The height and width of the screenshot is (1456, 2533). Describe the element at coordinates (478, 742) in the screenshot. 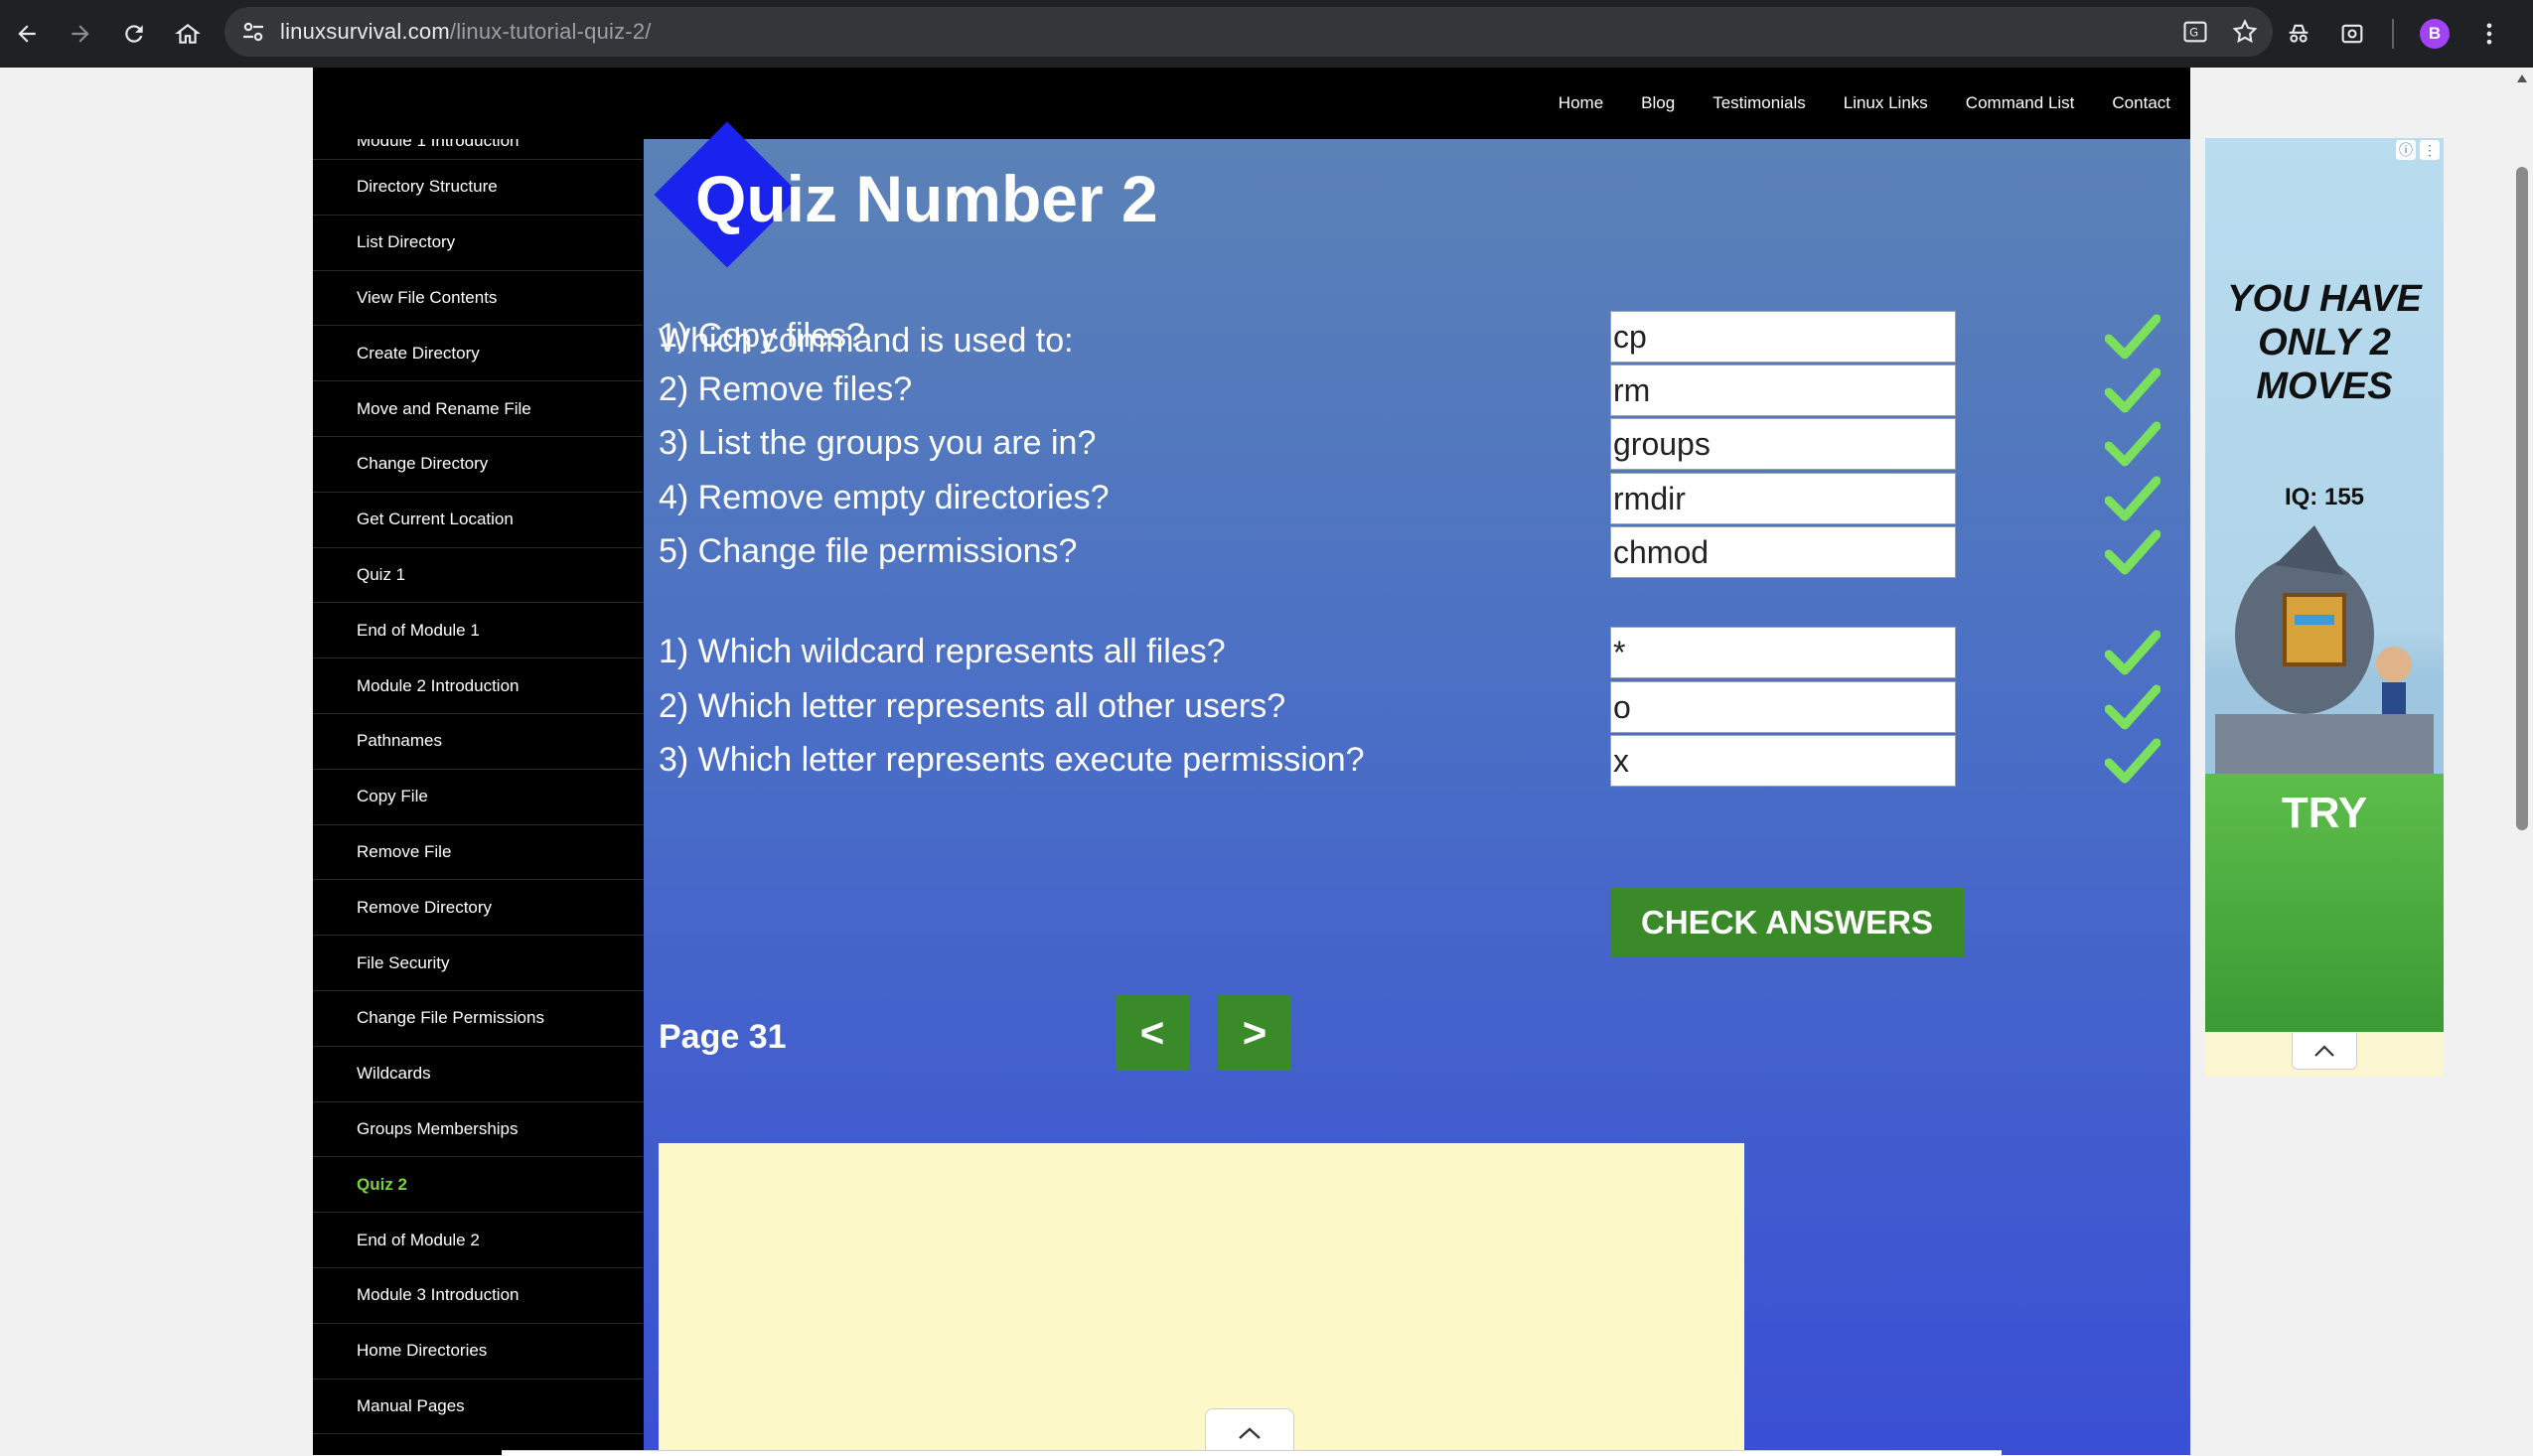

I see `sidebar-item: Pathnames` at that location.